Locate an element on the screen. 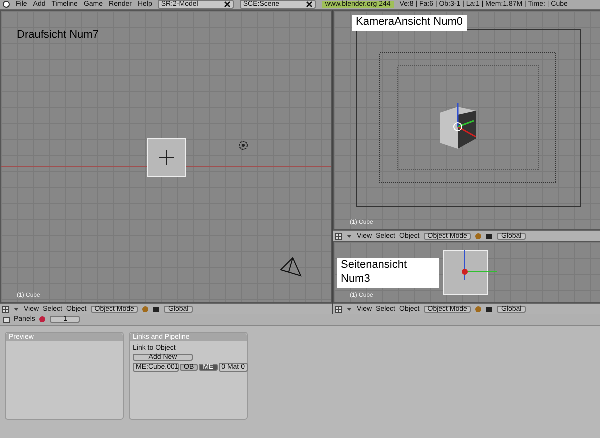 Image resolution: width=600 pixels, height=438 pixels. camera-drawing is located at coordinates (291, 267).